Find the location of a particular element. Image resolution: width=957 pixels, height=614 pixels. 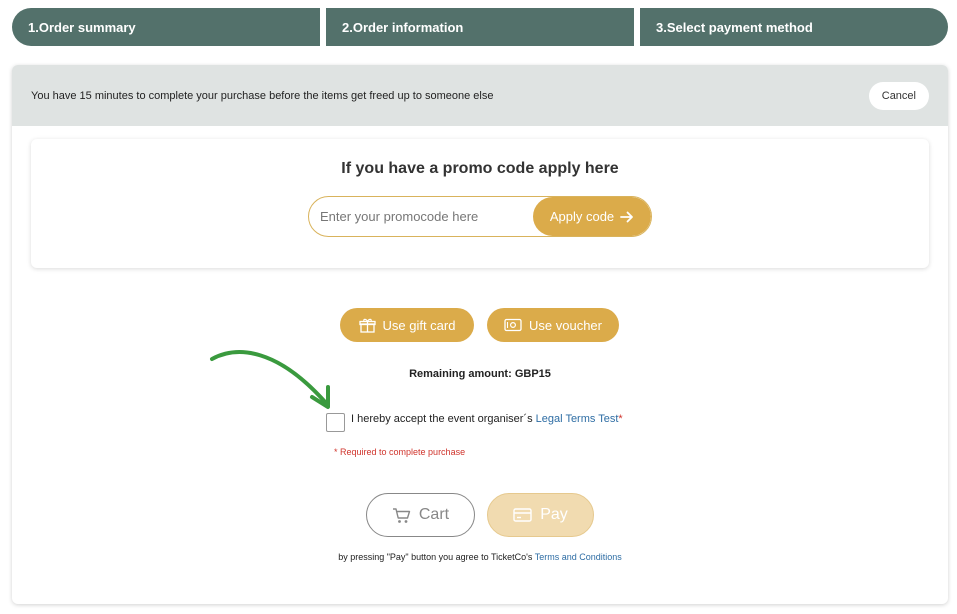

accept-terms-checkbox is located at coordinates (335, 422).